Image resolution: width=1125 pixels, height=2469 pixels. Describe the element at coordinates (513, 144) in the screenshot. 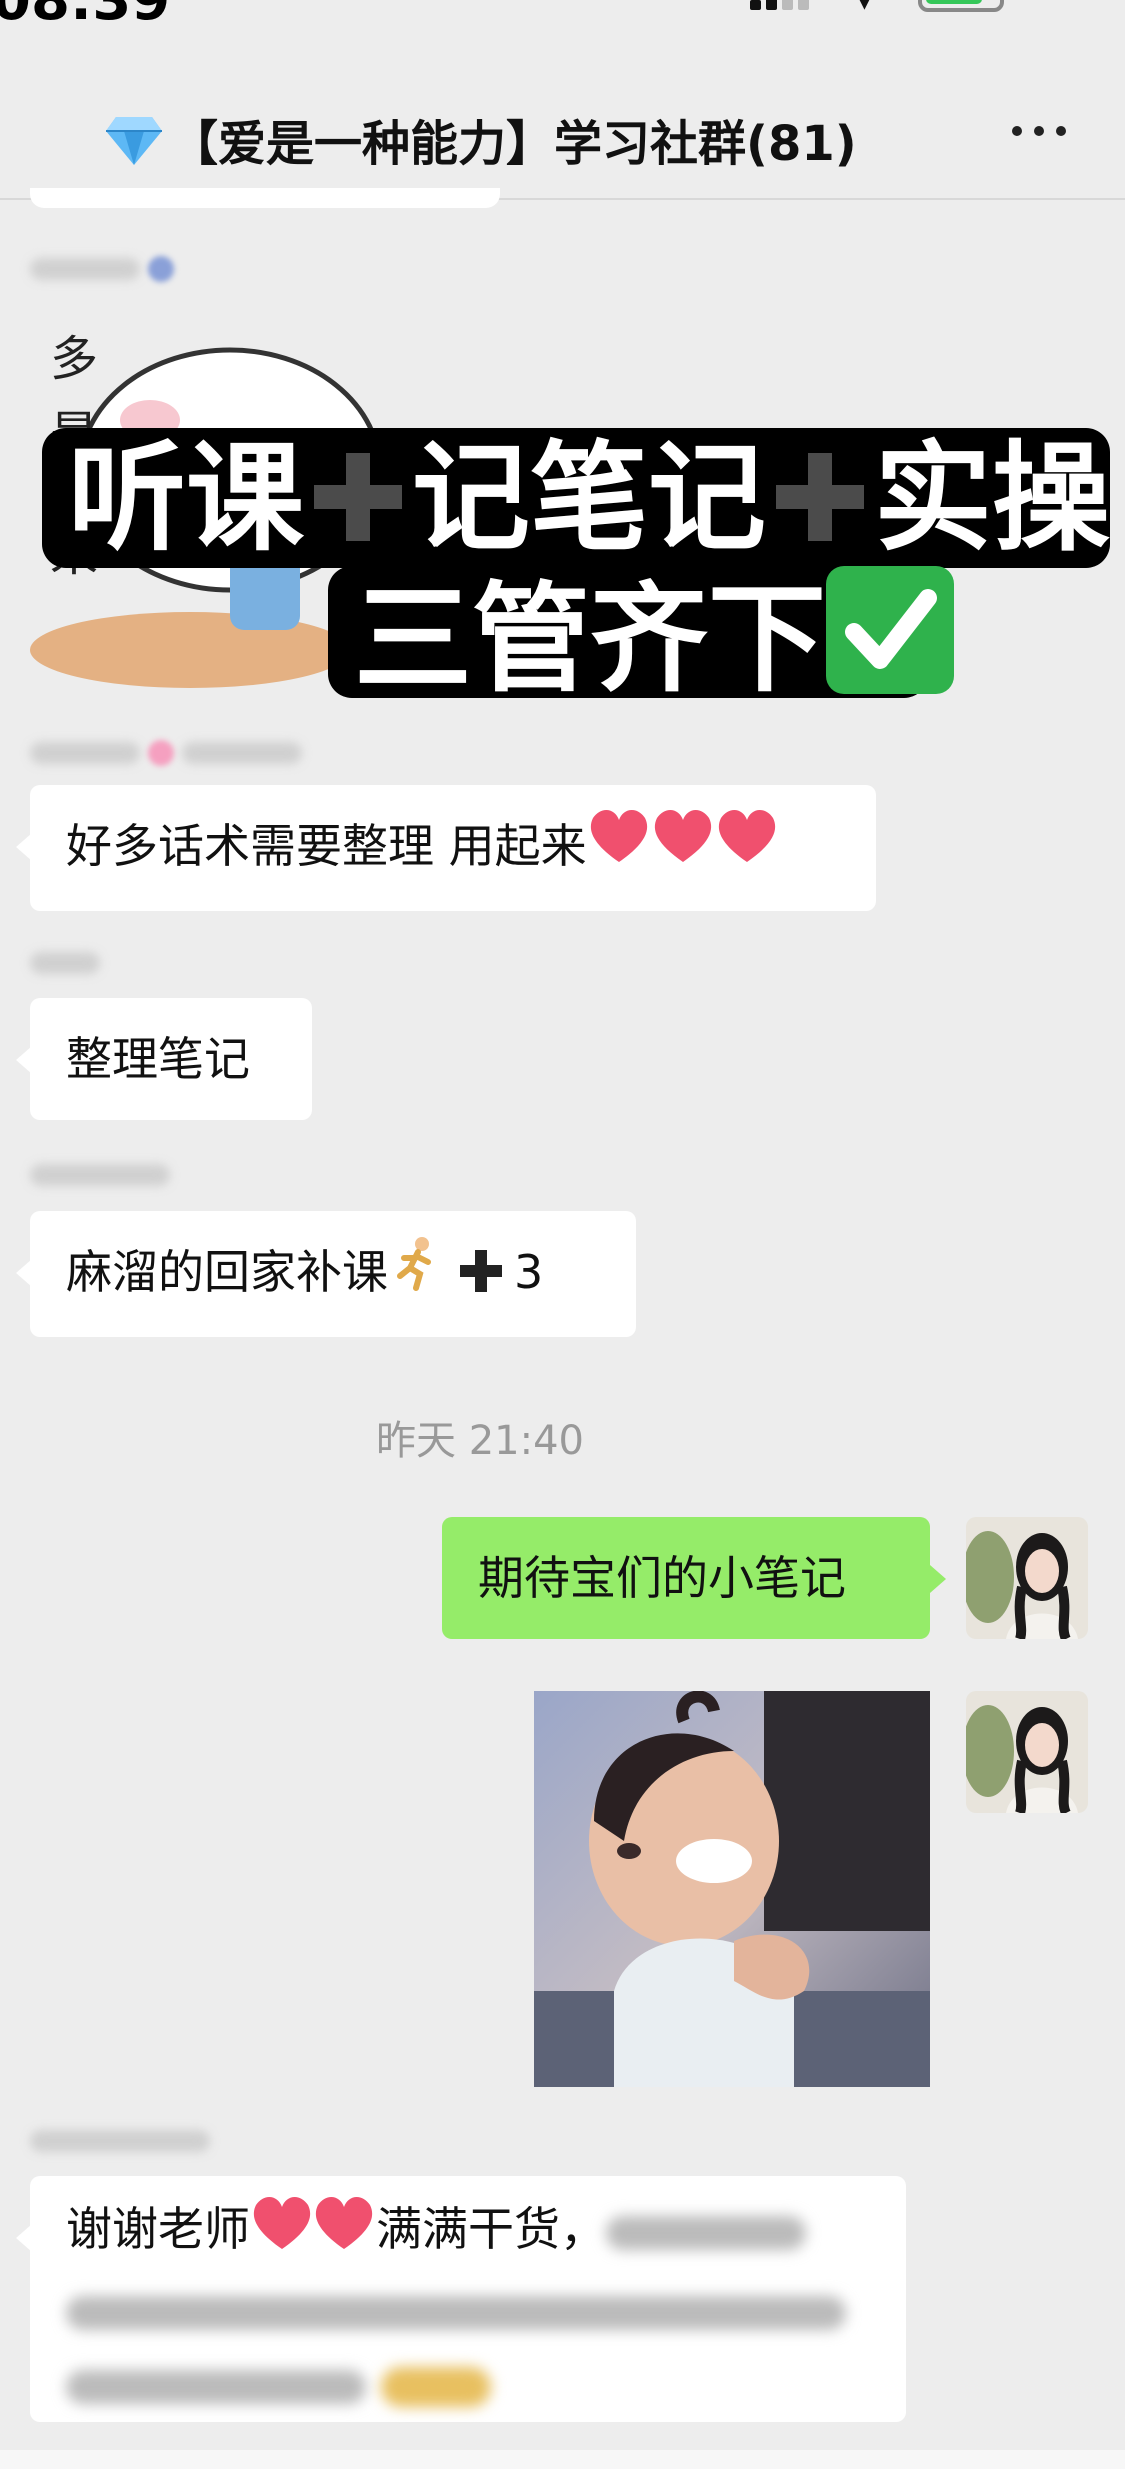

I see `chat-title-text: 【爱是一种能力】学习社群(81)` at that location.